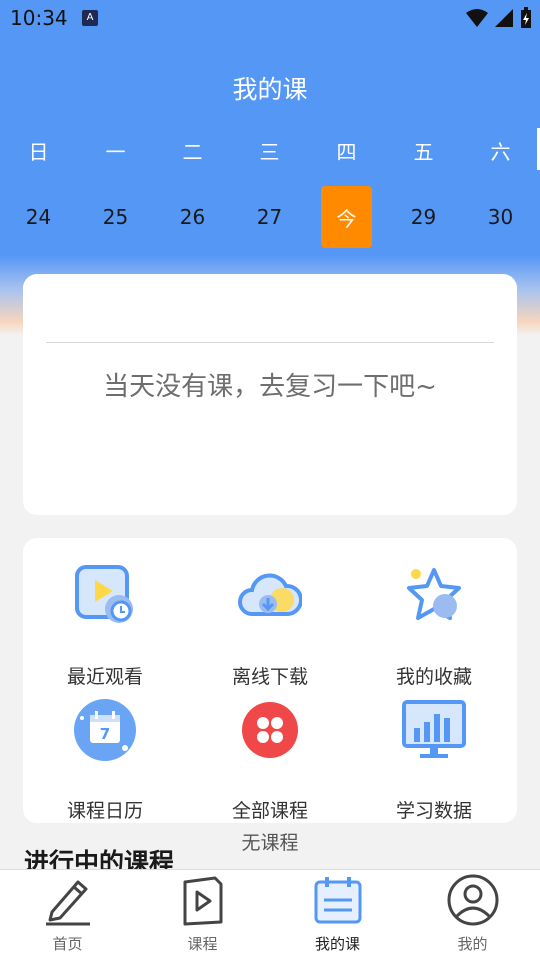  I want to click on date-cell: 24, so click(38, 217).